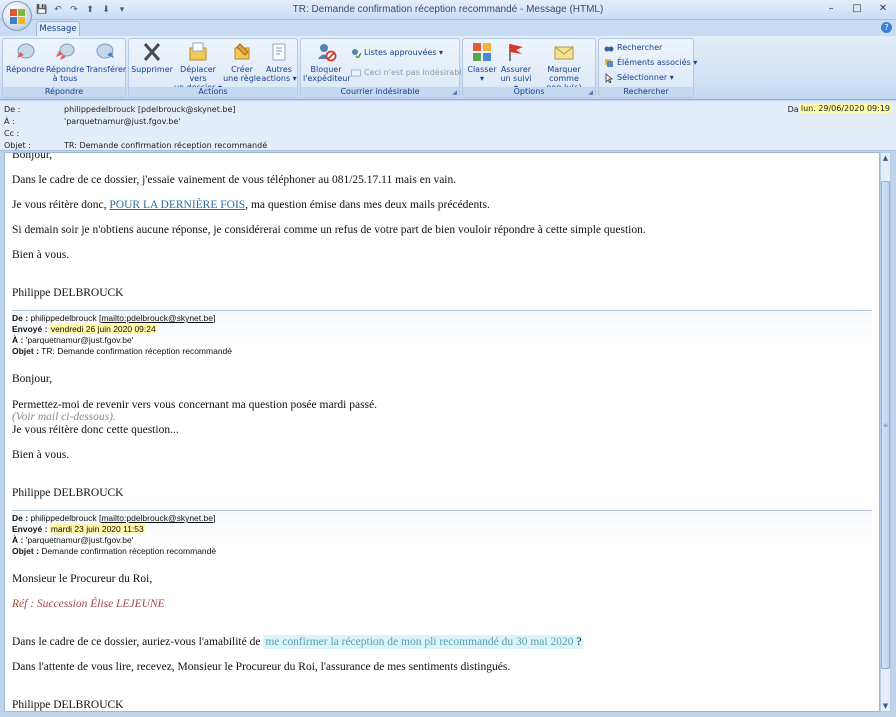  What do you see at coordinates (213, 92) in the screenshot?
I see `group-label-actions: Actions` at bounding box center [213, 92].